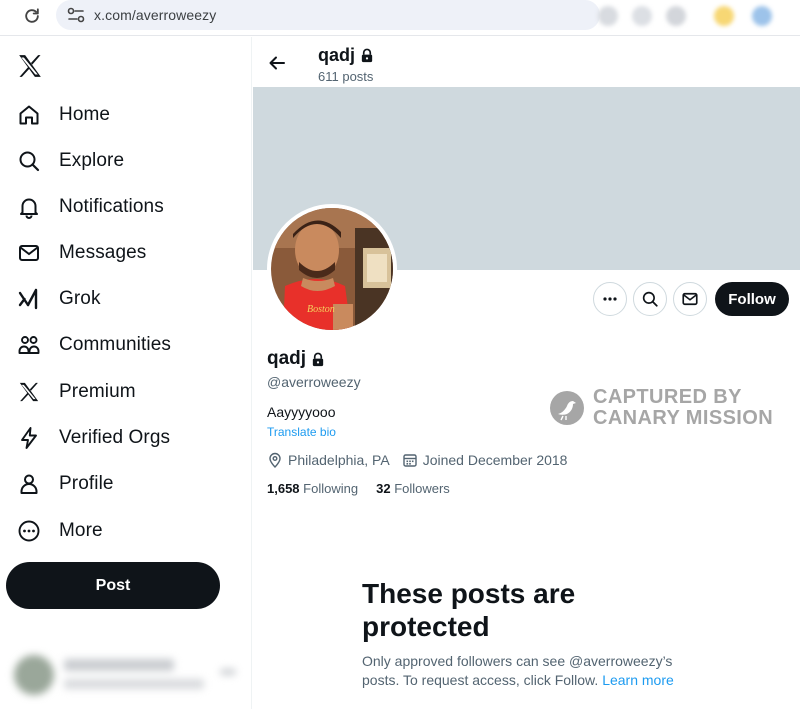 The height and width of the screenshot is (709, 800). Describe the element at coordinates (128, 531) in the screenshot. I see `sidebar-item-more: More` at that location.